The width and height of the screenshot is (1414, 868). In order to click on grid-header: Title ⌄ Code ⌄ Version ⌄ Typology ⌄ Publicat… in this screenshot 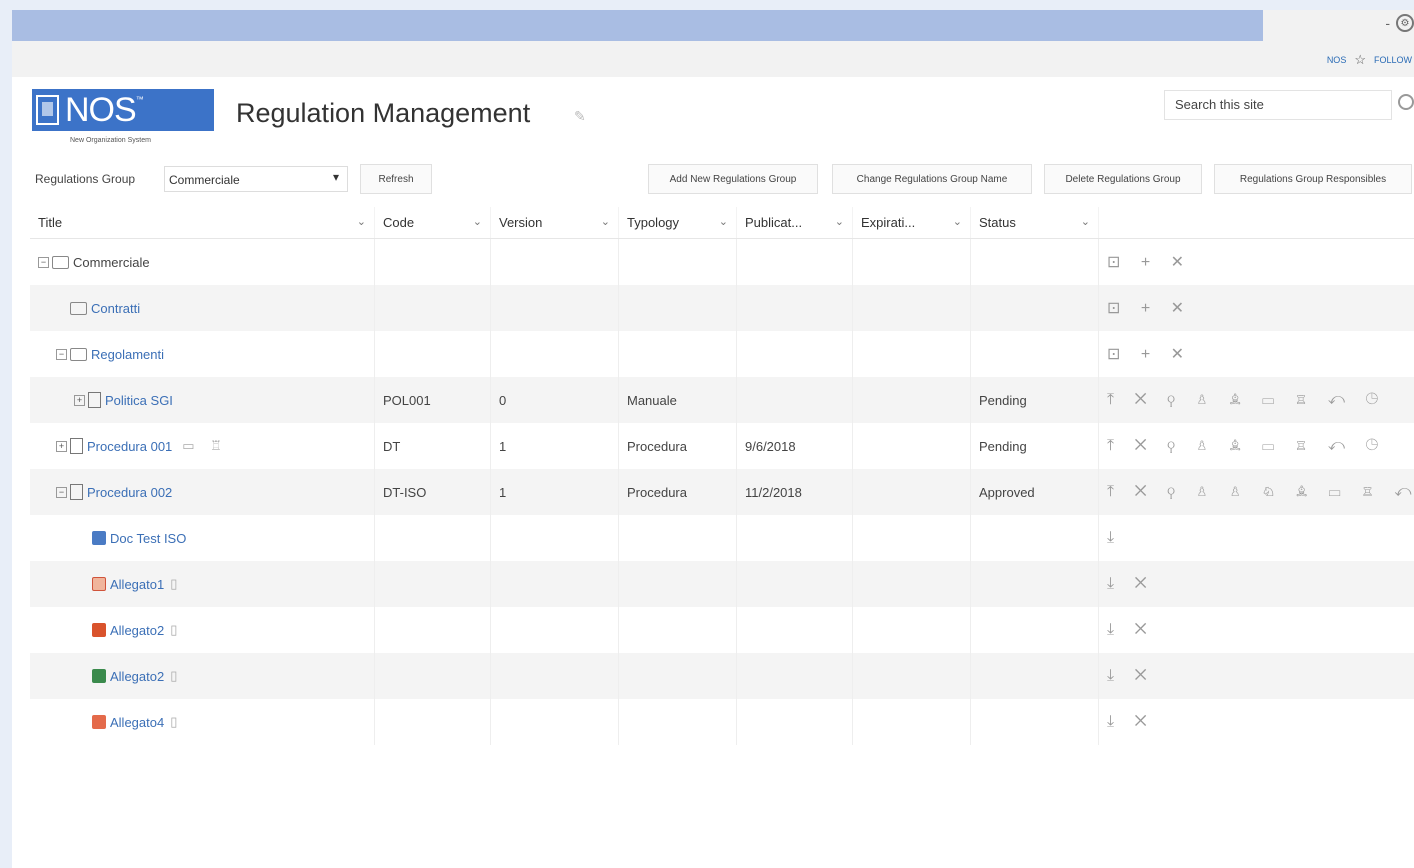, I will do `click(722, 223)`.